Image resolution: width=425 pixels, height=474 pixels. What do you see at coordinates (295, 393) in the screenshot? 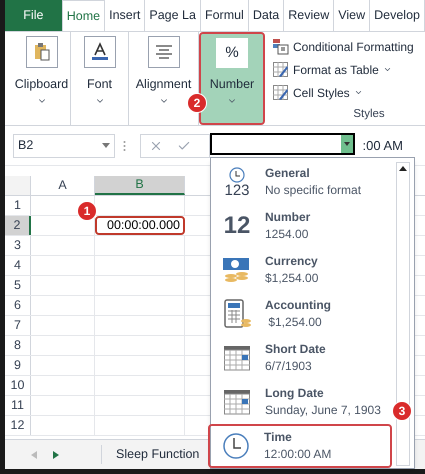
I see `format-name: Long Date` at bounding box center [295, 393].